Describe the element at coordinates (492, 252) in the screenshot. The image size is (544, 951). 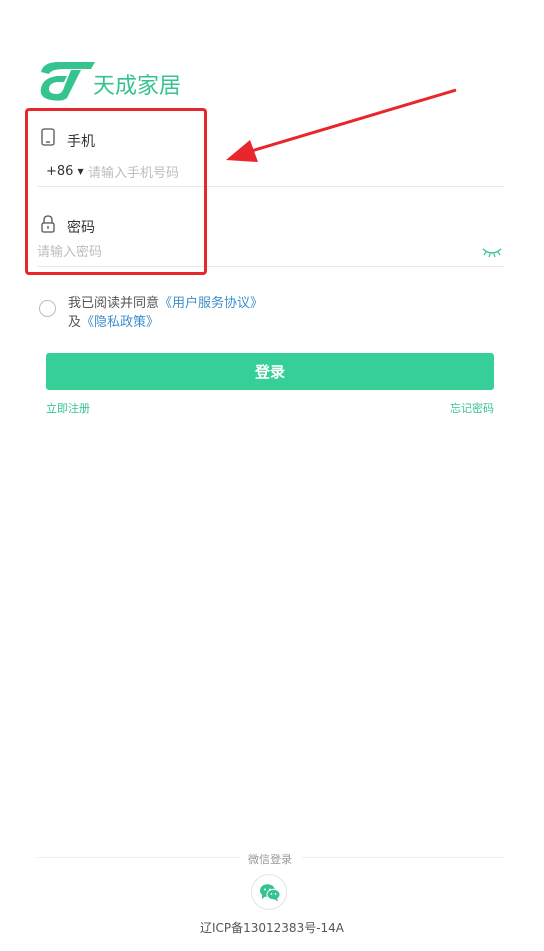
I see `eye-closed-icon` at that location.